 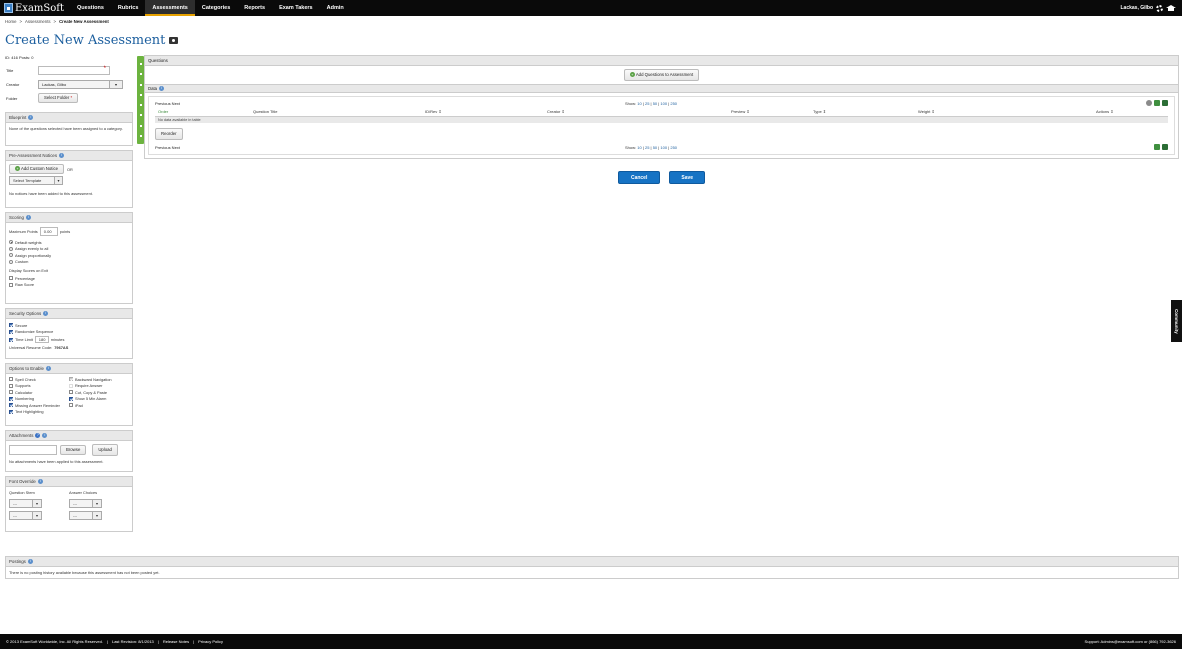 What do you see at coordinates (336, 112) in the screenshot?
I see `col-question-title: Question Title` at bounding box center [336, 112].